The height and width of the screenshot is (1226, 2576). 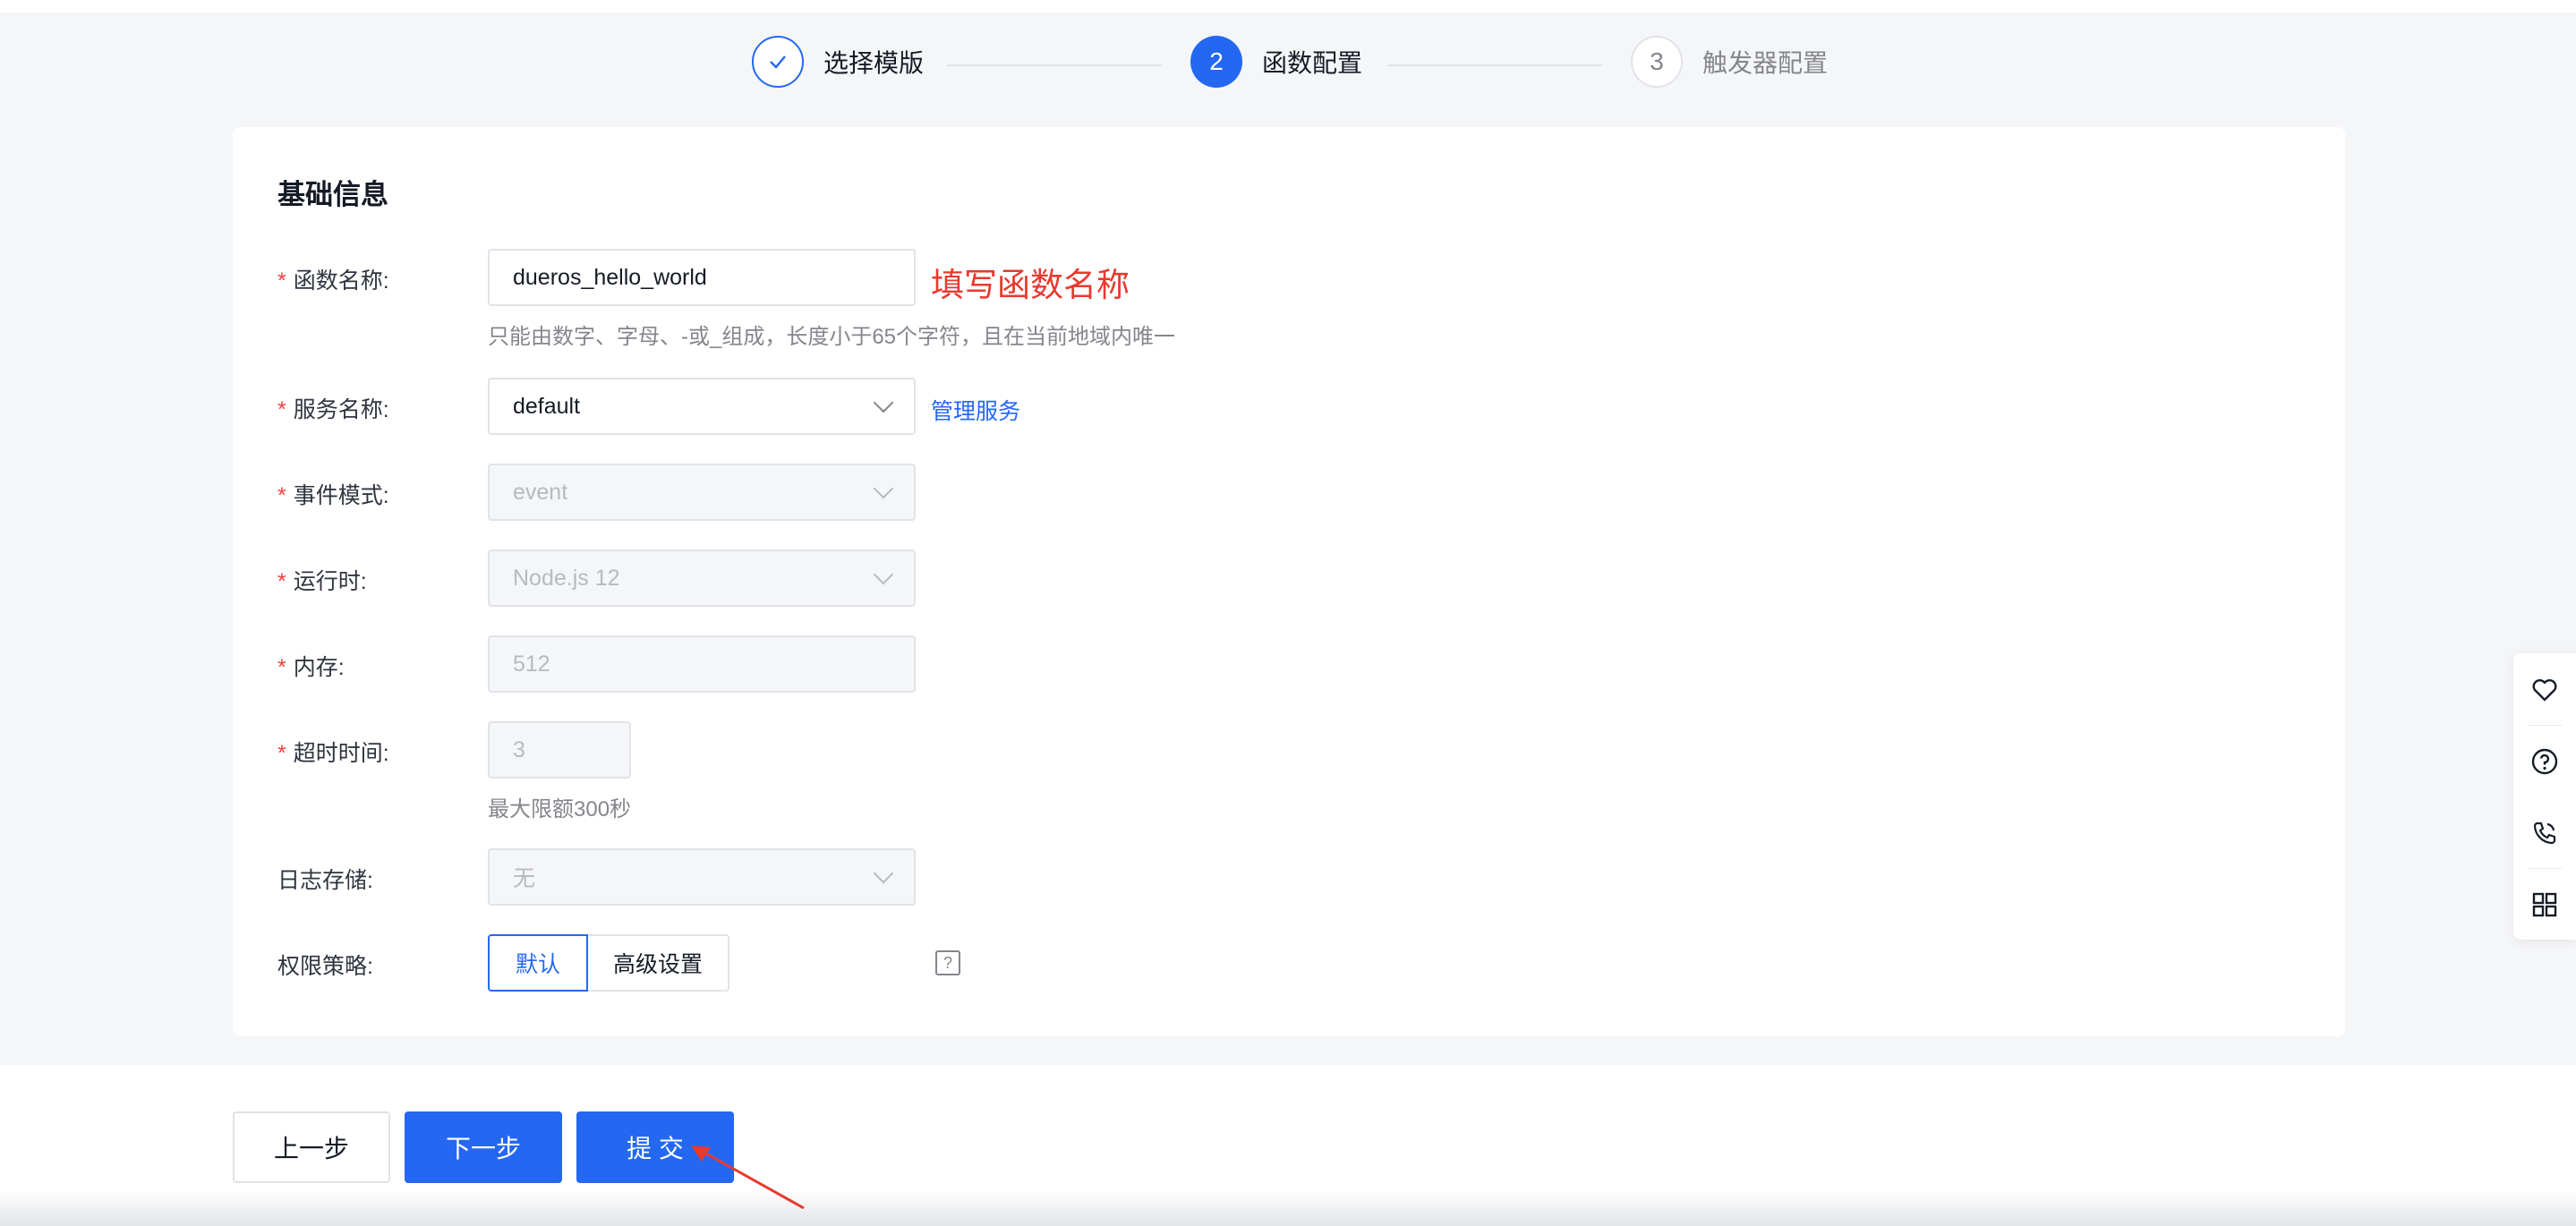 What do you see at coordinates (1288, 6) in the screenshot?
I see `top-strip` at bounding box center [1288, 6].